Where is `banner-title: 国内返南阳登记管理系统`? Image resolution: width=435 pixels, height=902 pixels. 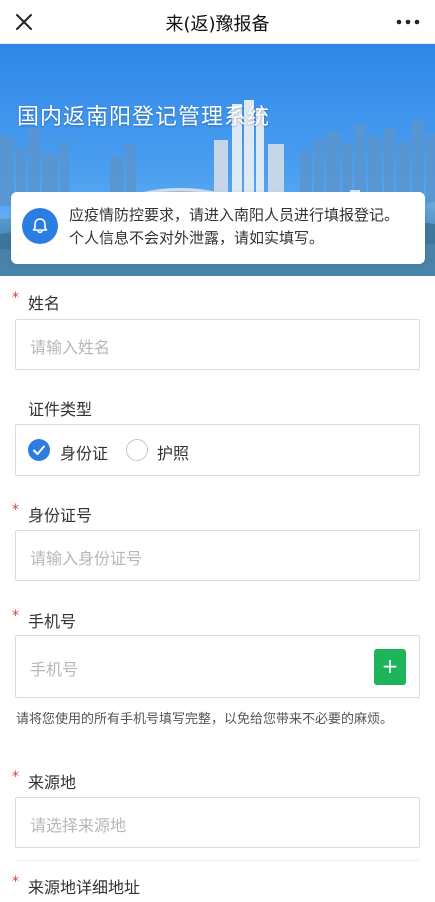 banner-title: 国内返南阳登记管理系统 is located at coordinates (144, 117).